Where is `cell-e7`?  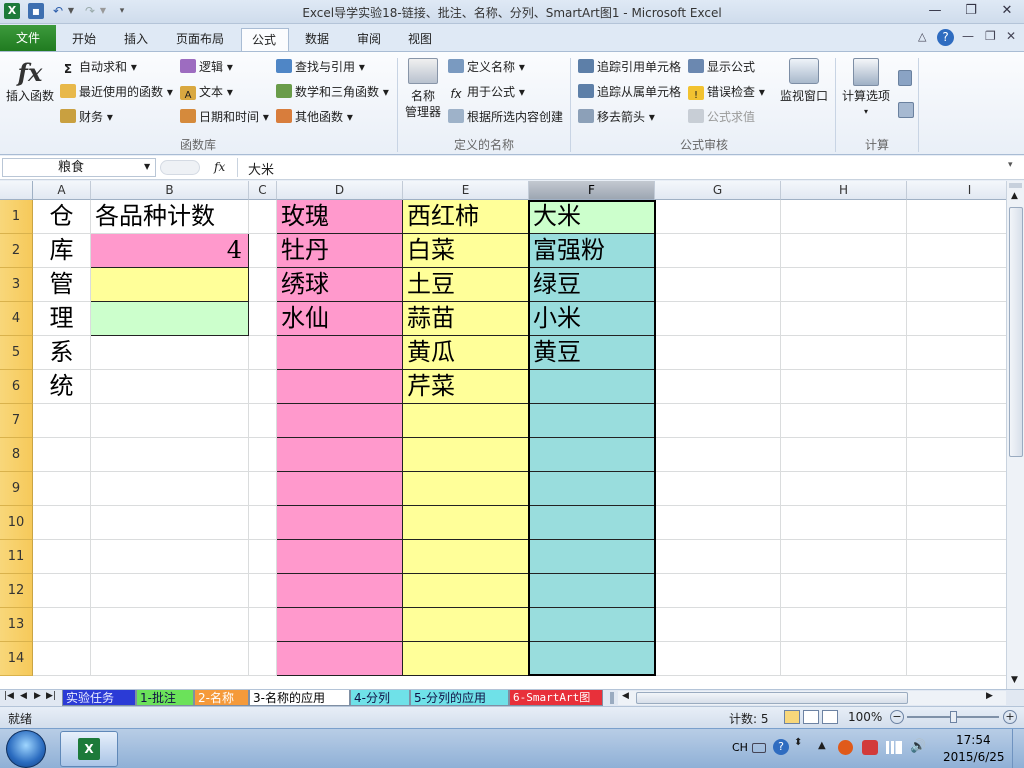
cell-e7 is located at coordinates (466, 421).